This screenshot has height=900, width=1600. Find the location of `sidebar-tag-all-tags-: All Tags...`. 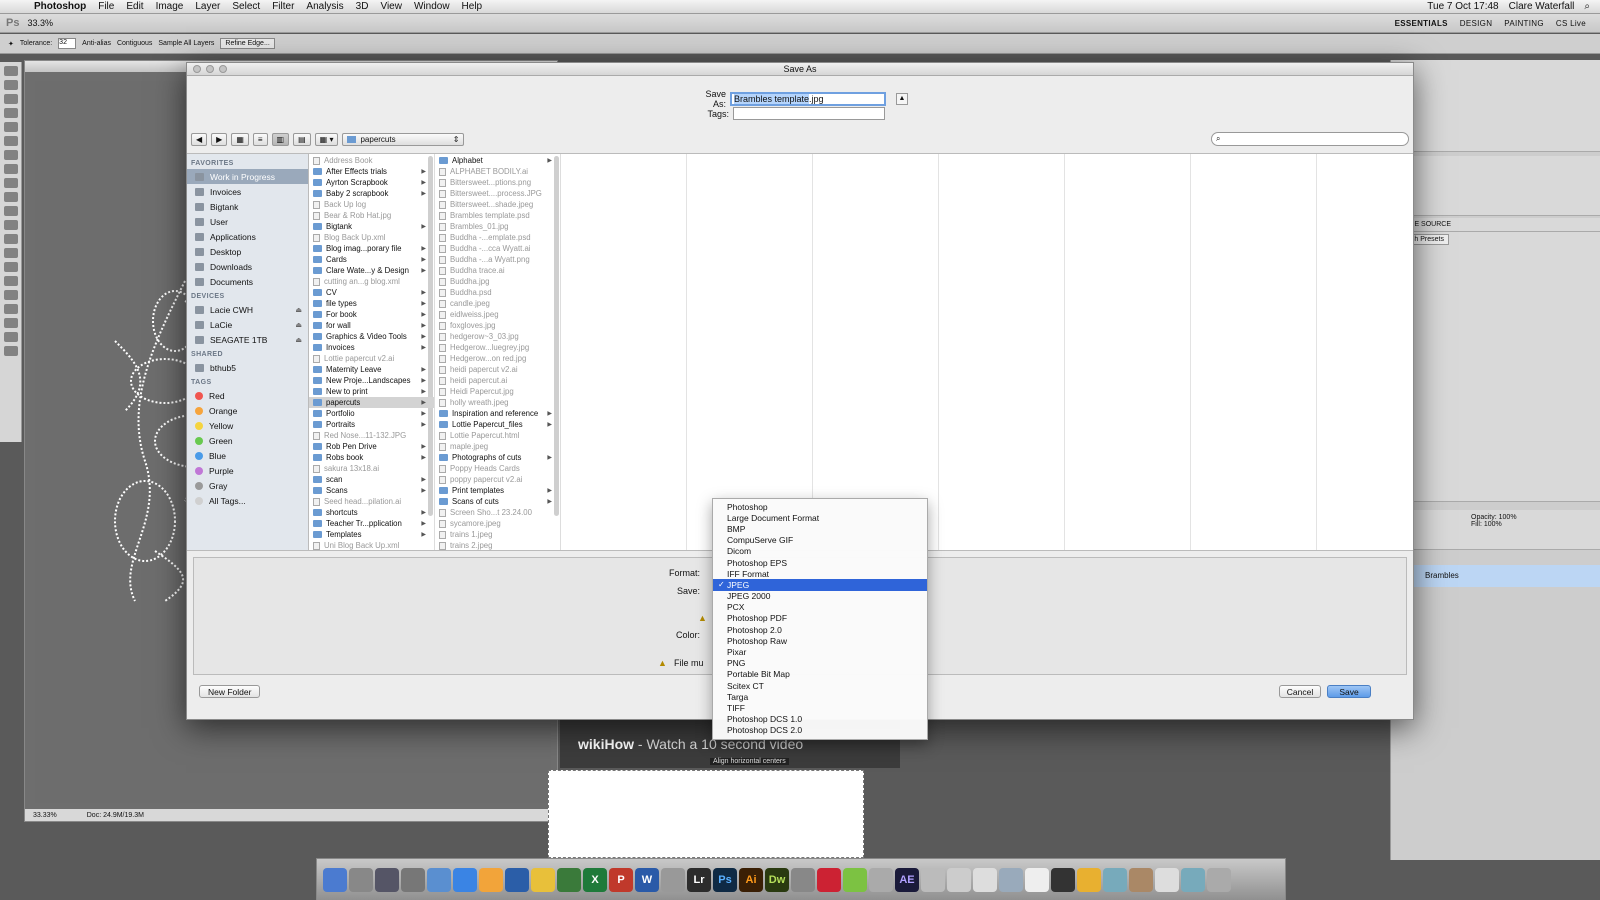

sidebar-tag-all-tags-: All Tags... is located at coordinates (247, 500).